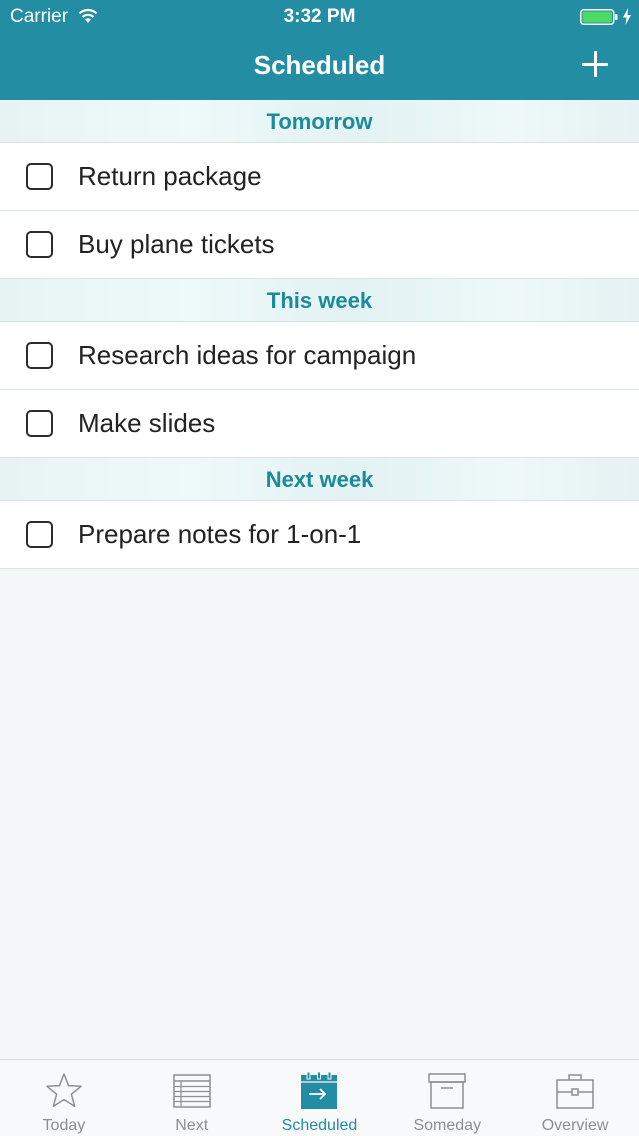 Image resolution: width=639 pixels, height=1136 pixels. What do you see at coordinates (147, 423) in the screenshot?
I see `task-label: Make slides` at bounding box center [147, 423].